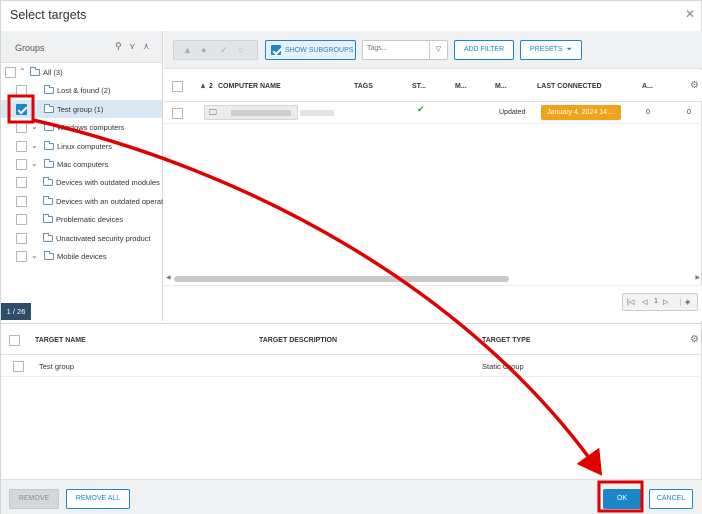 The image size is (702, 514). I want to click on group-label: Mac computers, so click(83, 164).